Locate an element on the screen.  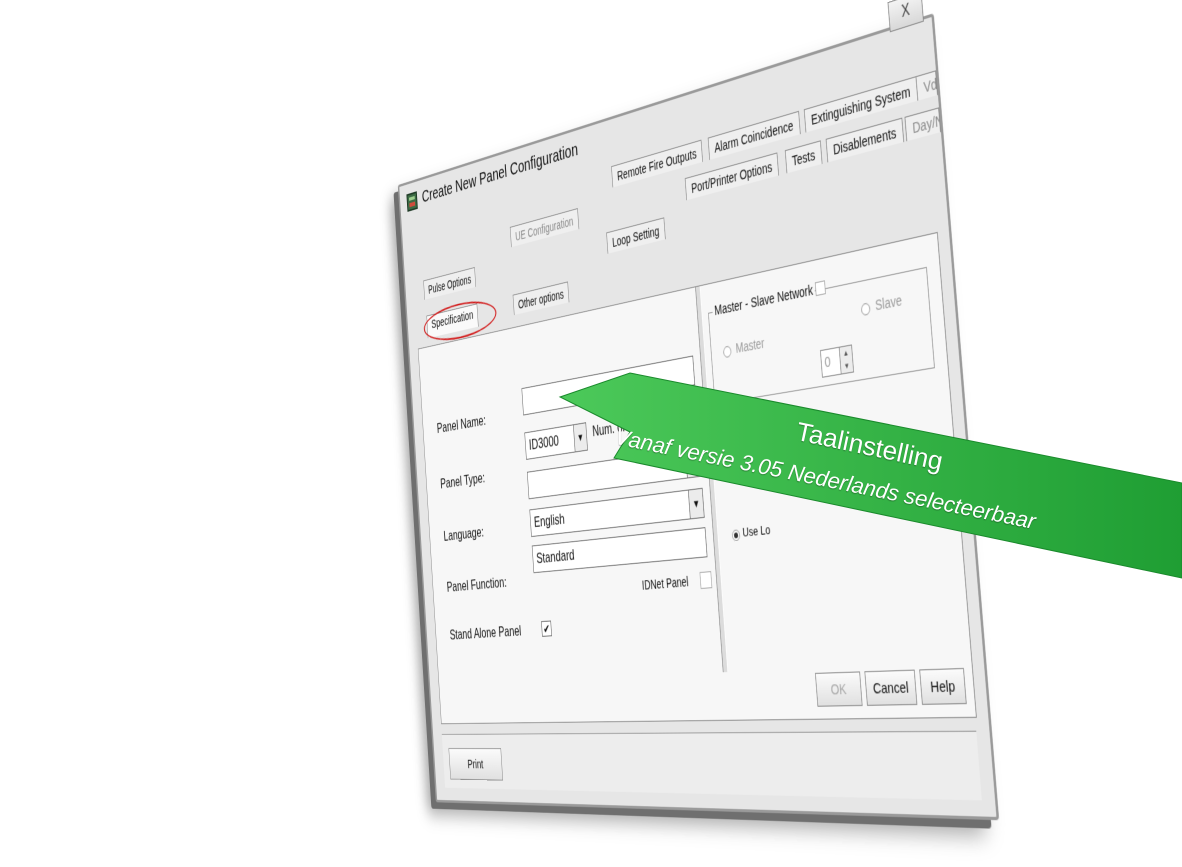
num-zones-select: 255 ▼ is located at coordinates (682, 420).